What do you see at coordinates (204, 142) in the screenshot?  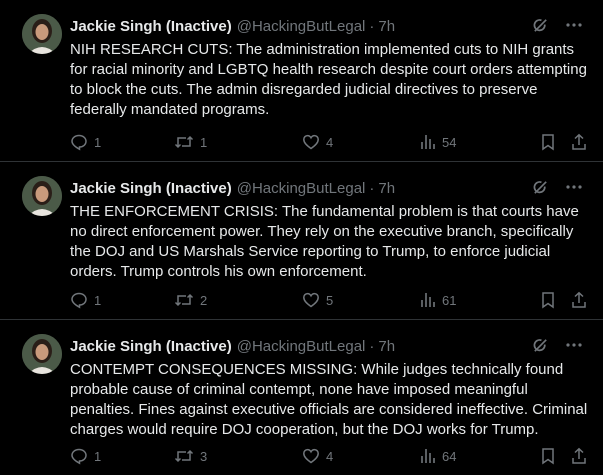 I see `repost-count: 1` at bounding box center [204, 142].